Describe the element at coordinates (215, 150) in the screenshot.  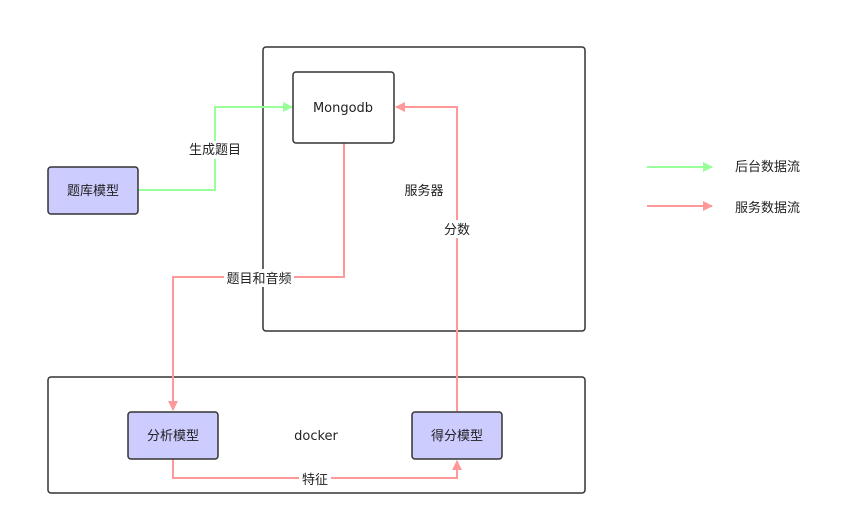
I see `edge-label-generate-questions: 生成题目` at that location.